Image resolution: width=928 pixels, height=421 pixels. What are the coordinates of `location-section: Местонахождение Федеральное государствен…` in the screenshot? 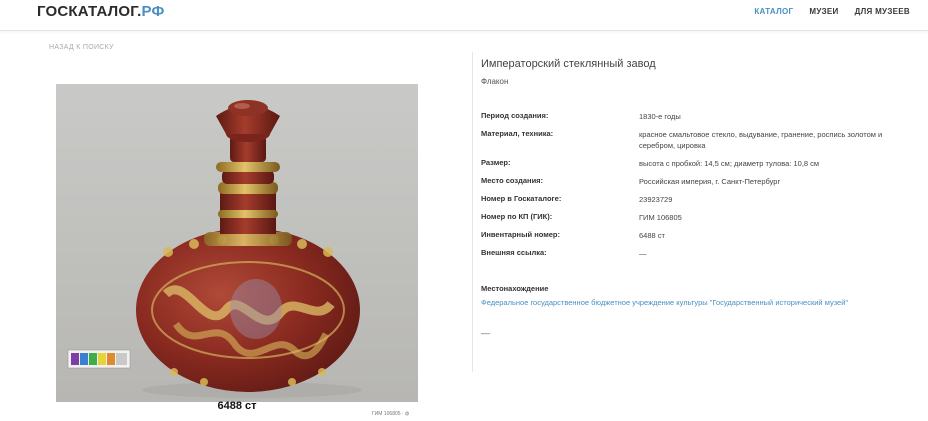 It's located at (696, 295).